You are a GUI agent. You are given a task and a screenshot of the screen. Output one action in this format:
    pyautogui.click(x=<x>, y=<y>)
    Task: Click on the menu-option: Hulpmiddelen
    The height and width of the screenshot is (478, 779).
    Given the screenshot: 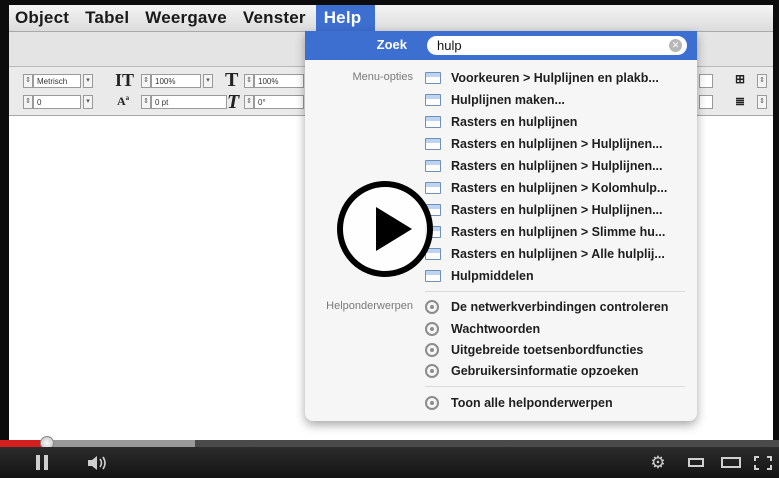 What is the action you would take?
    pyautogui.click(x=479, y=276)
    